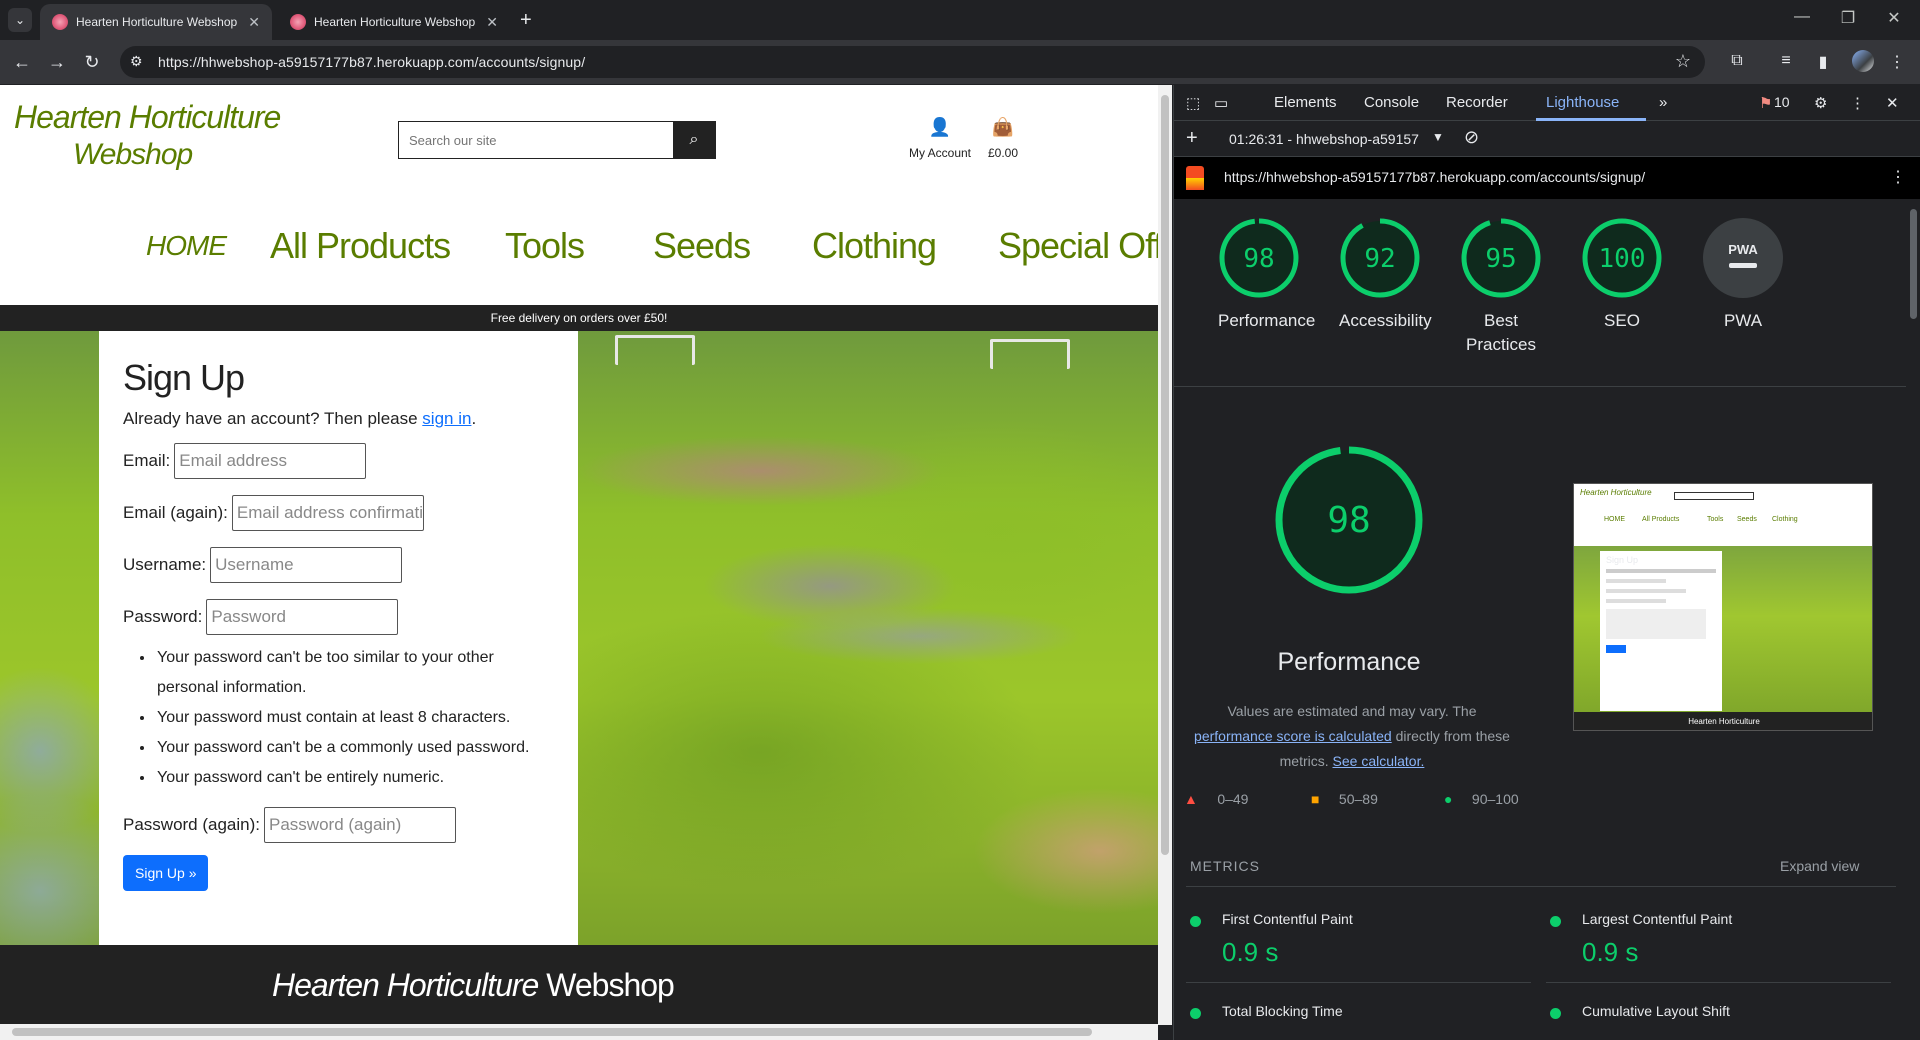 This screenshot has width=1920, height=1040. Describe the element at coordinates (327, 513) in the screenshot. I see `email-again-field: Email address confirmation` at that location.